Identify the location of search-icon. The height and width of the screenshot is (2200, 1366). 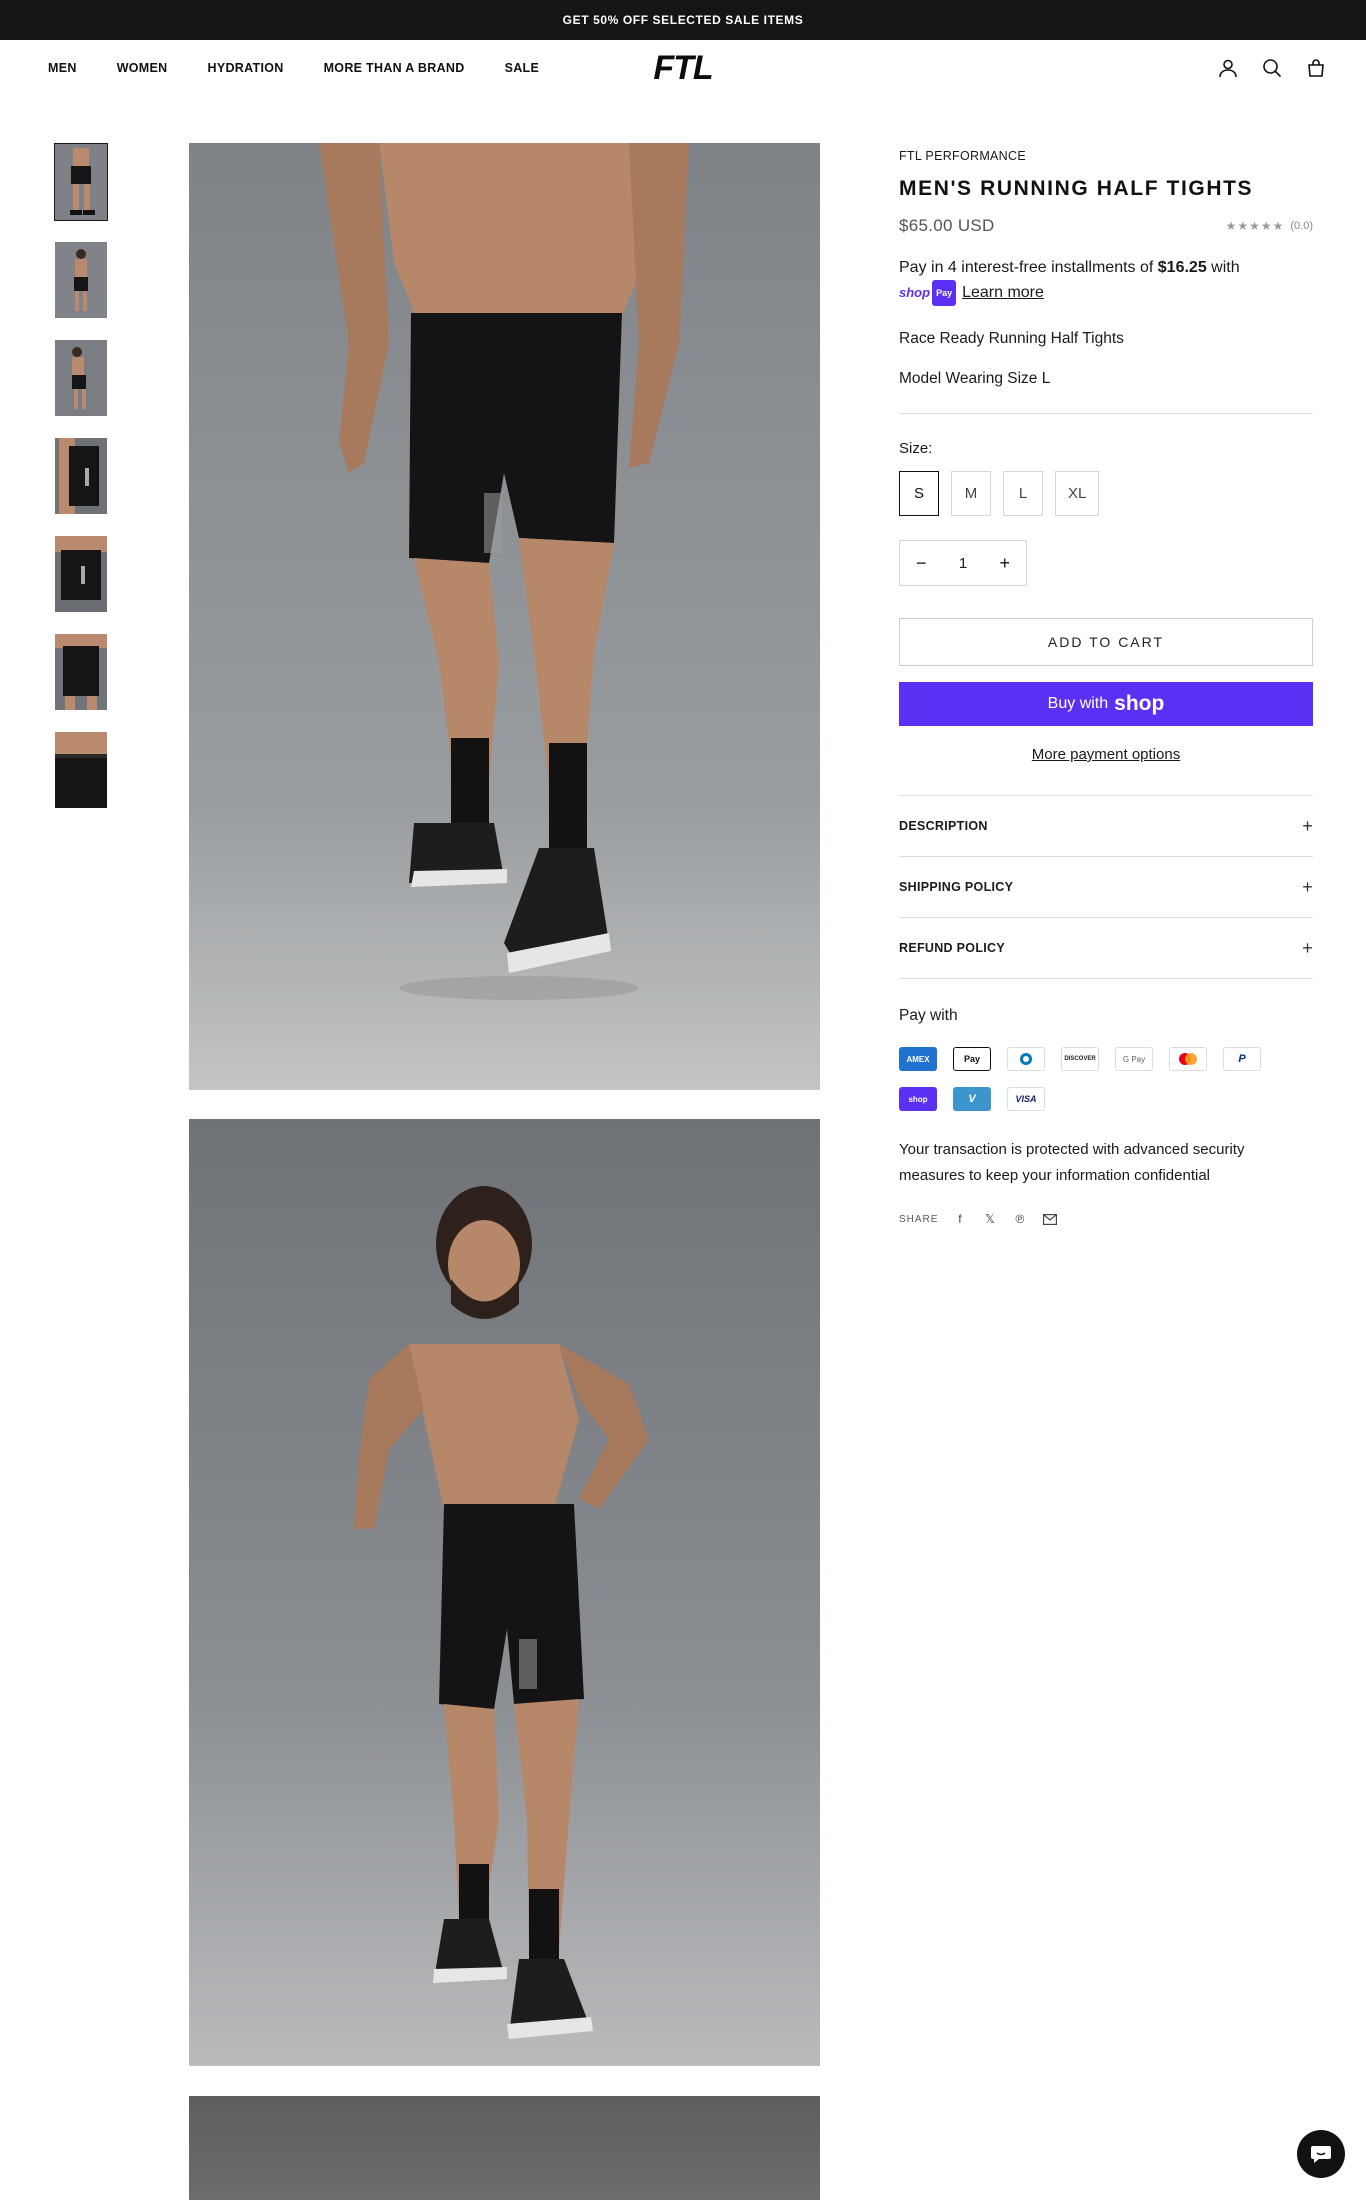
(1272, 68).